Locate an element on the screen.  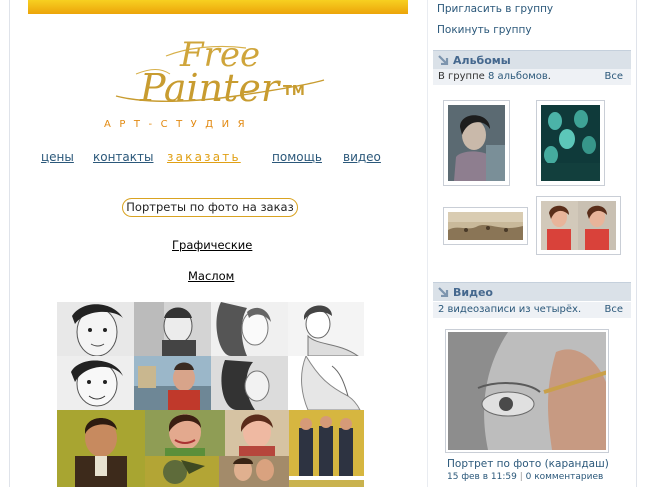
nav-link-prices: цены is located at coordinates (57, 157).